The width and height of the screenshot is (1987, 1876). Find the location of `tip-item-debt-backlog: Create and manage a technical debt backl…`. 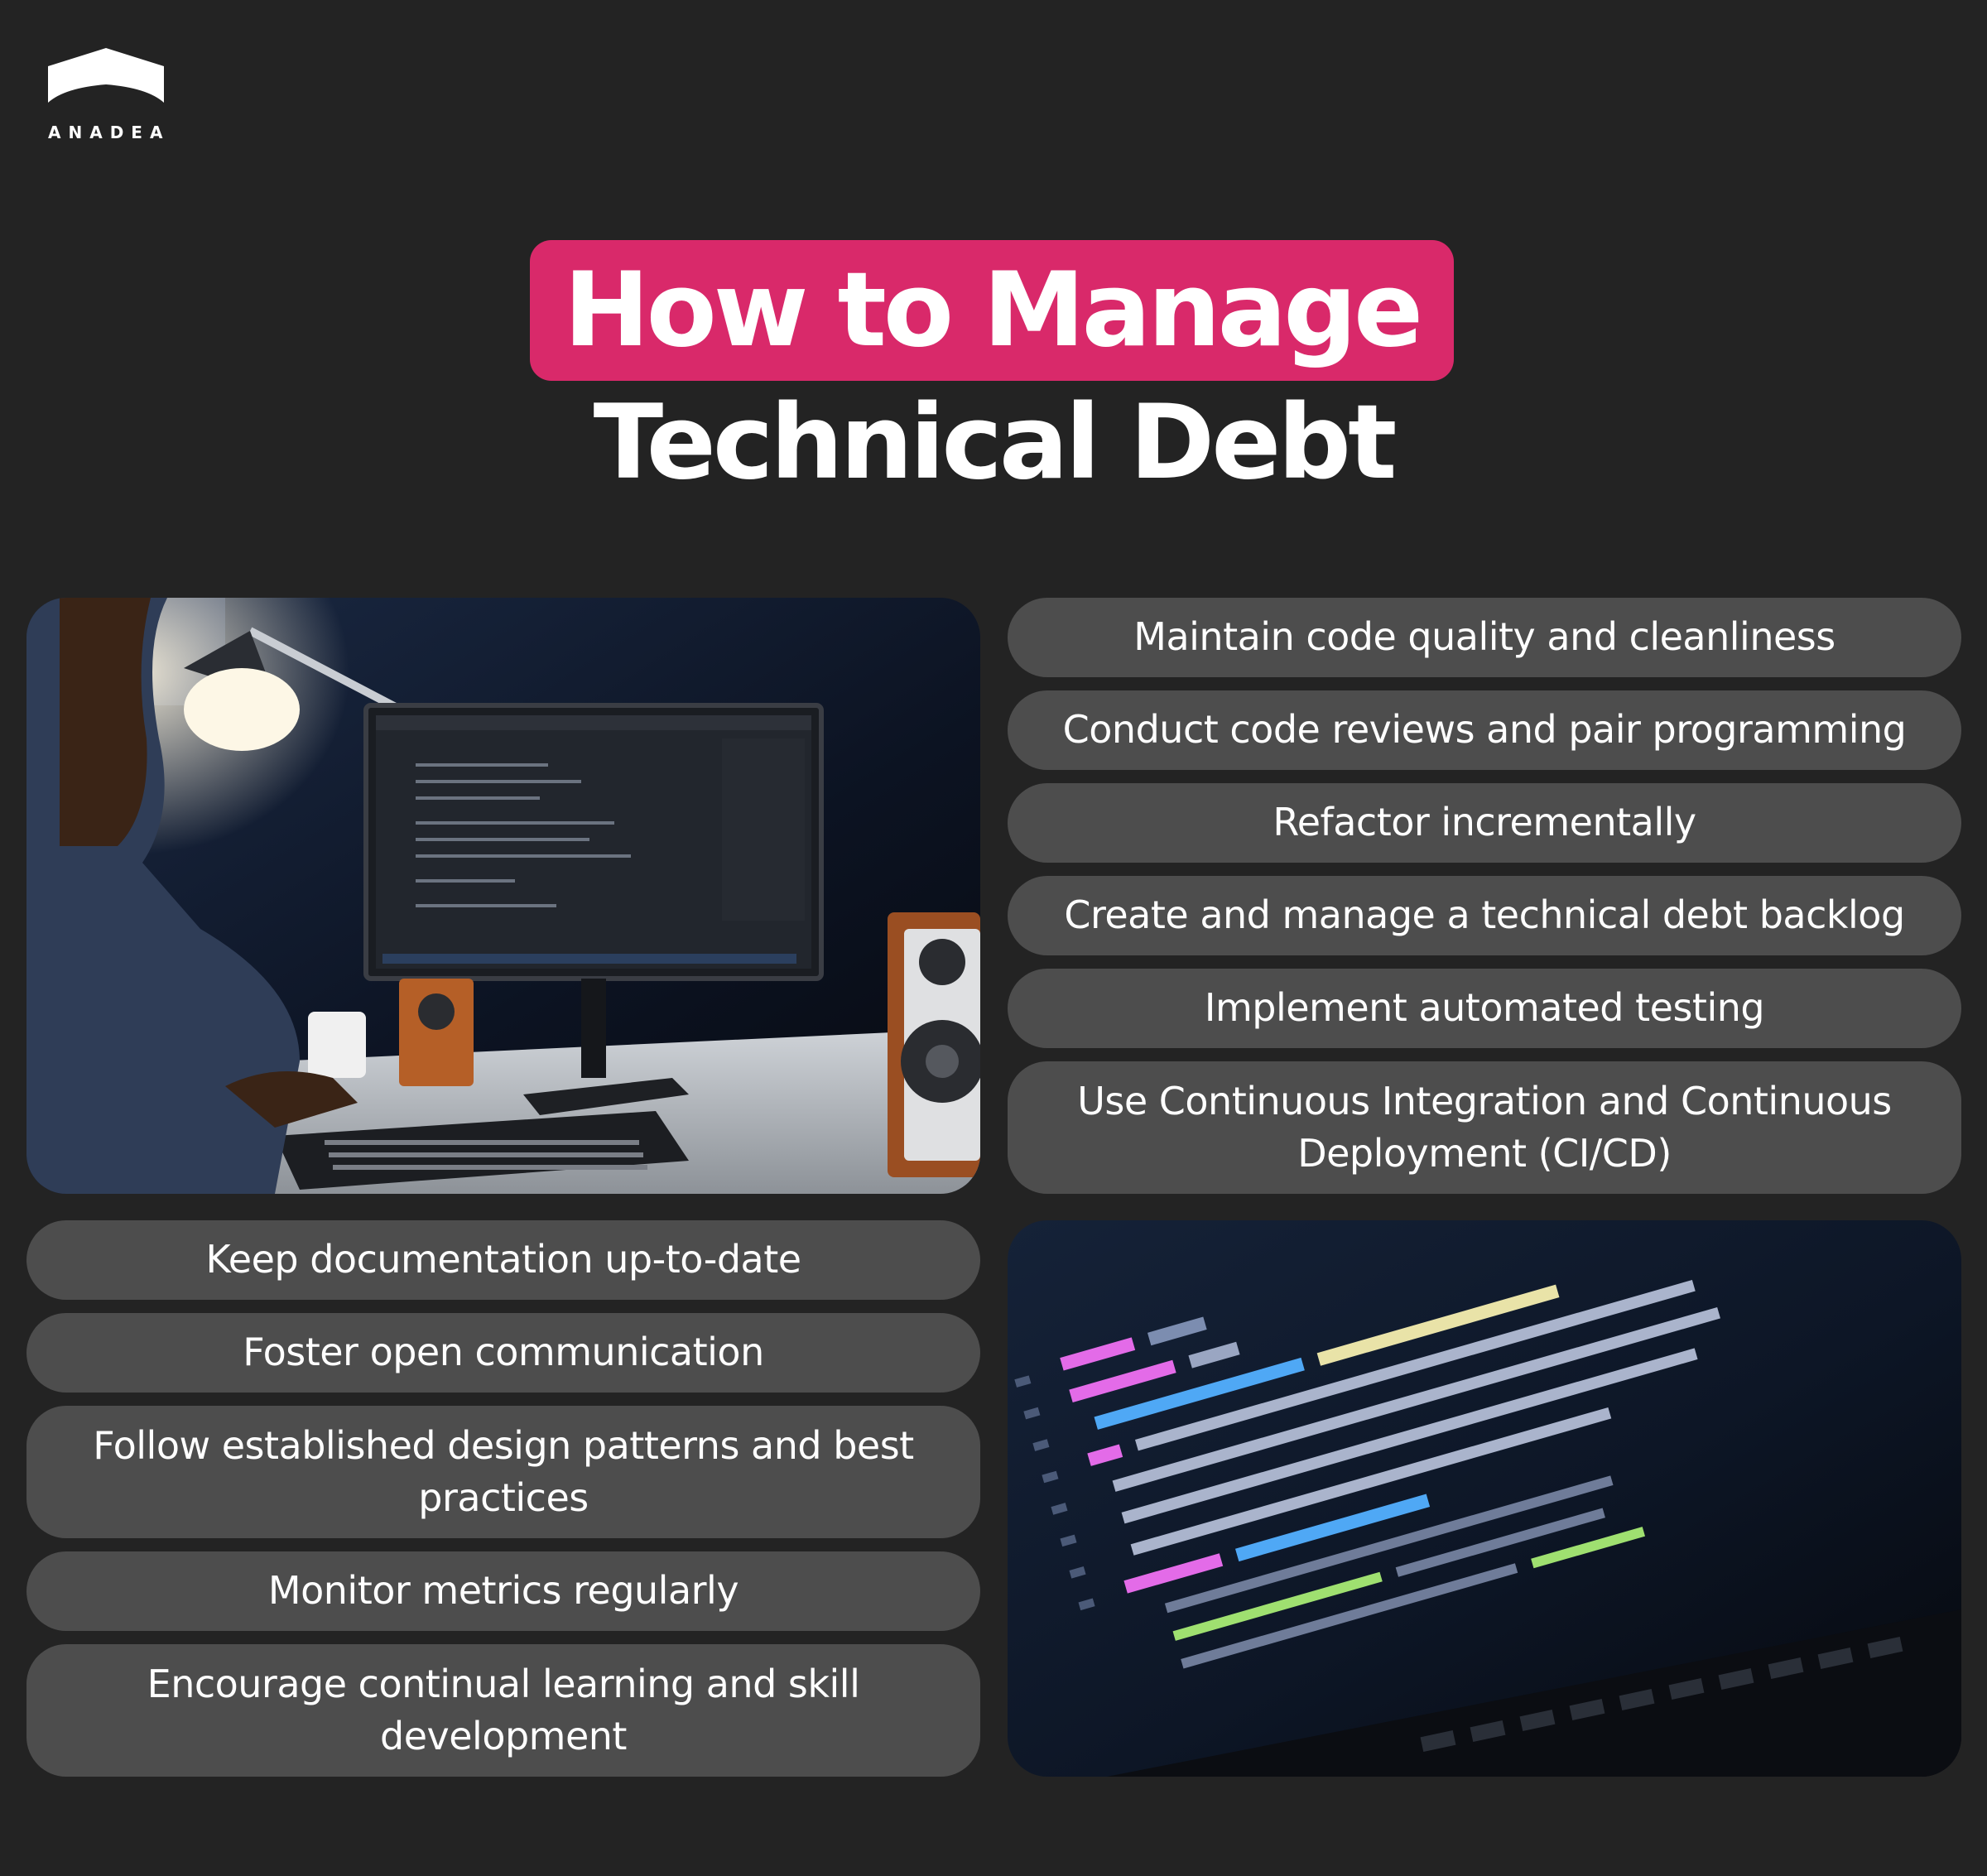

tip-item-debt-backlog: Create and manage a technical debt backl… is located at coordinates (1484, 916).